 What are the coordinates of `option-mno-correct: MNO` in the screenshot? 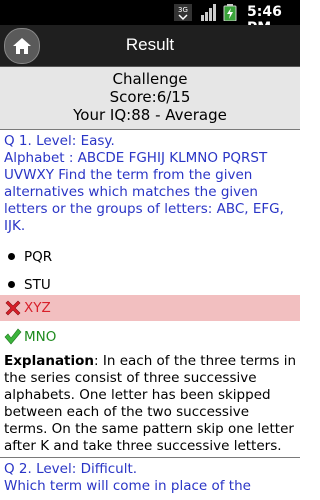 It's located at (150, 337).